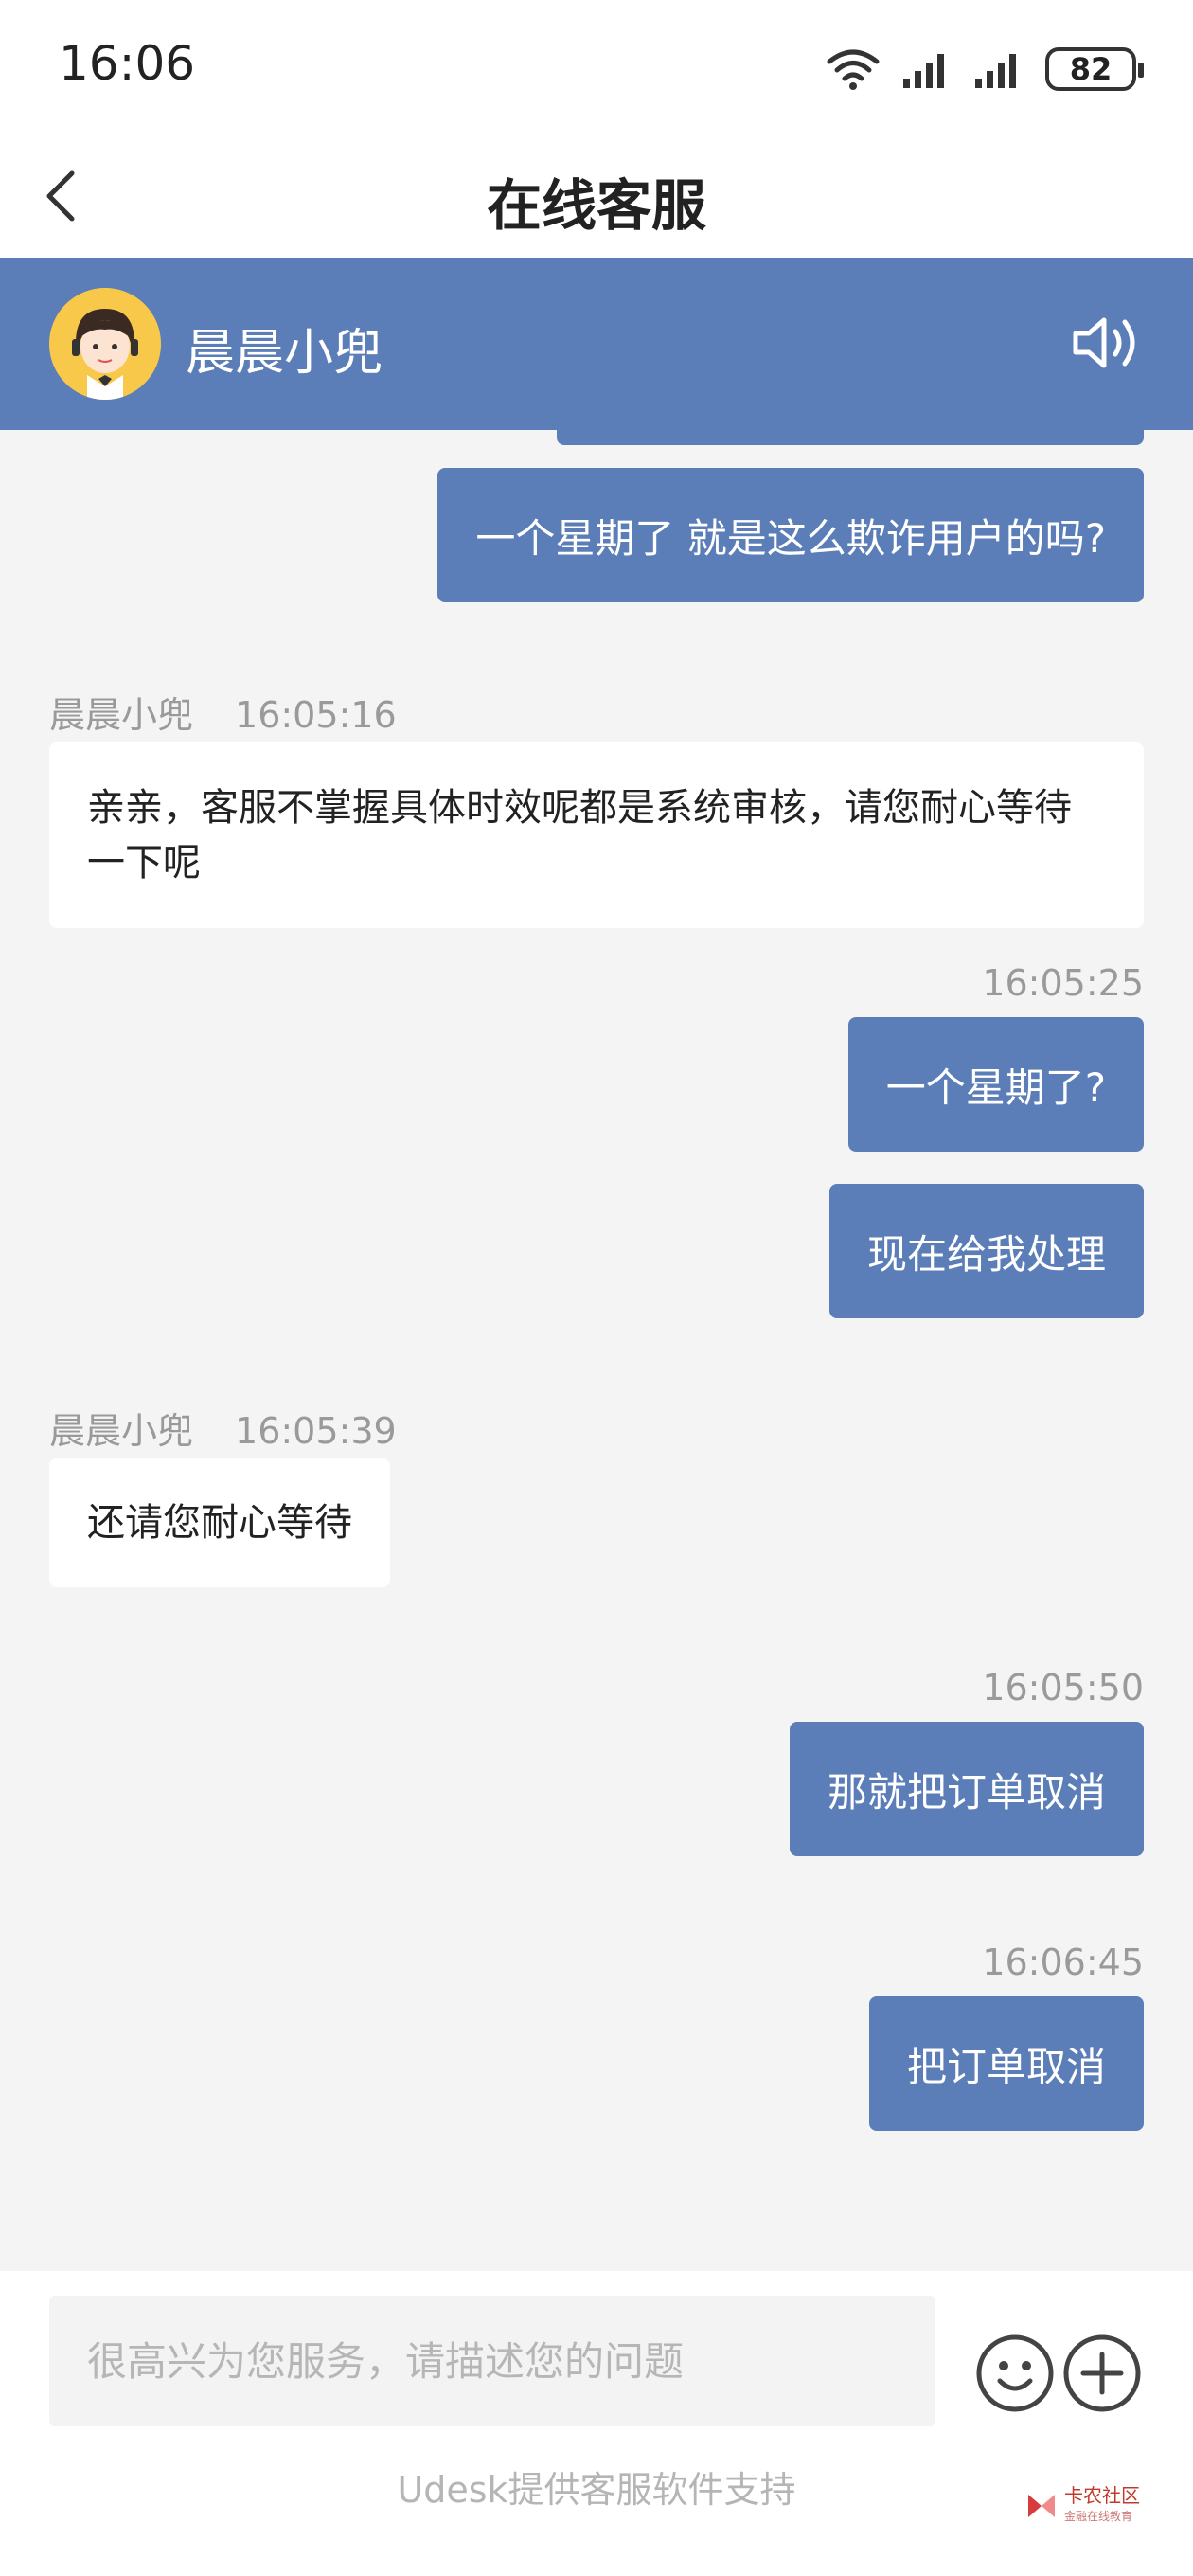 The width and height of the screenshot is (1193, 2576). I want to click on emoji-icon, so click(1015, 2373).